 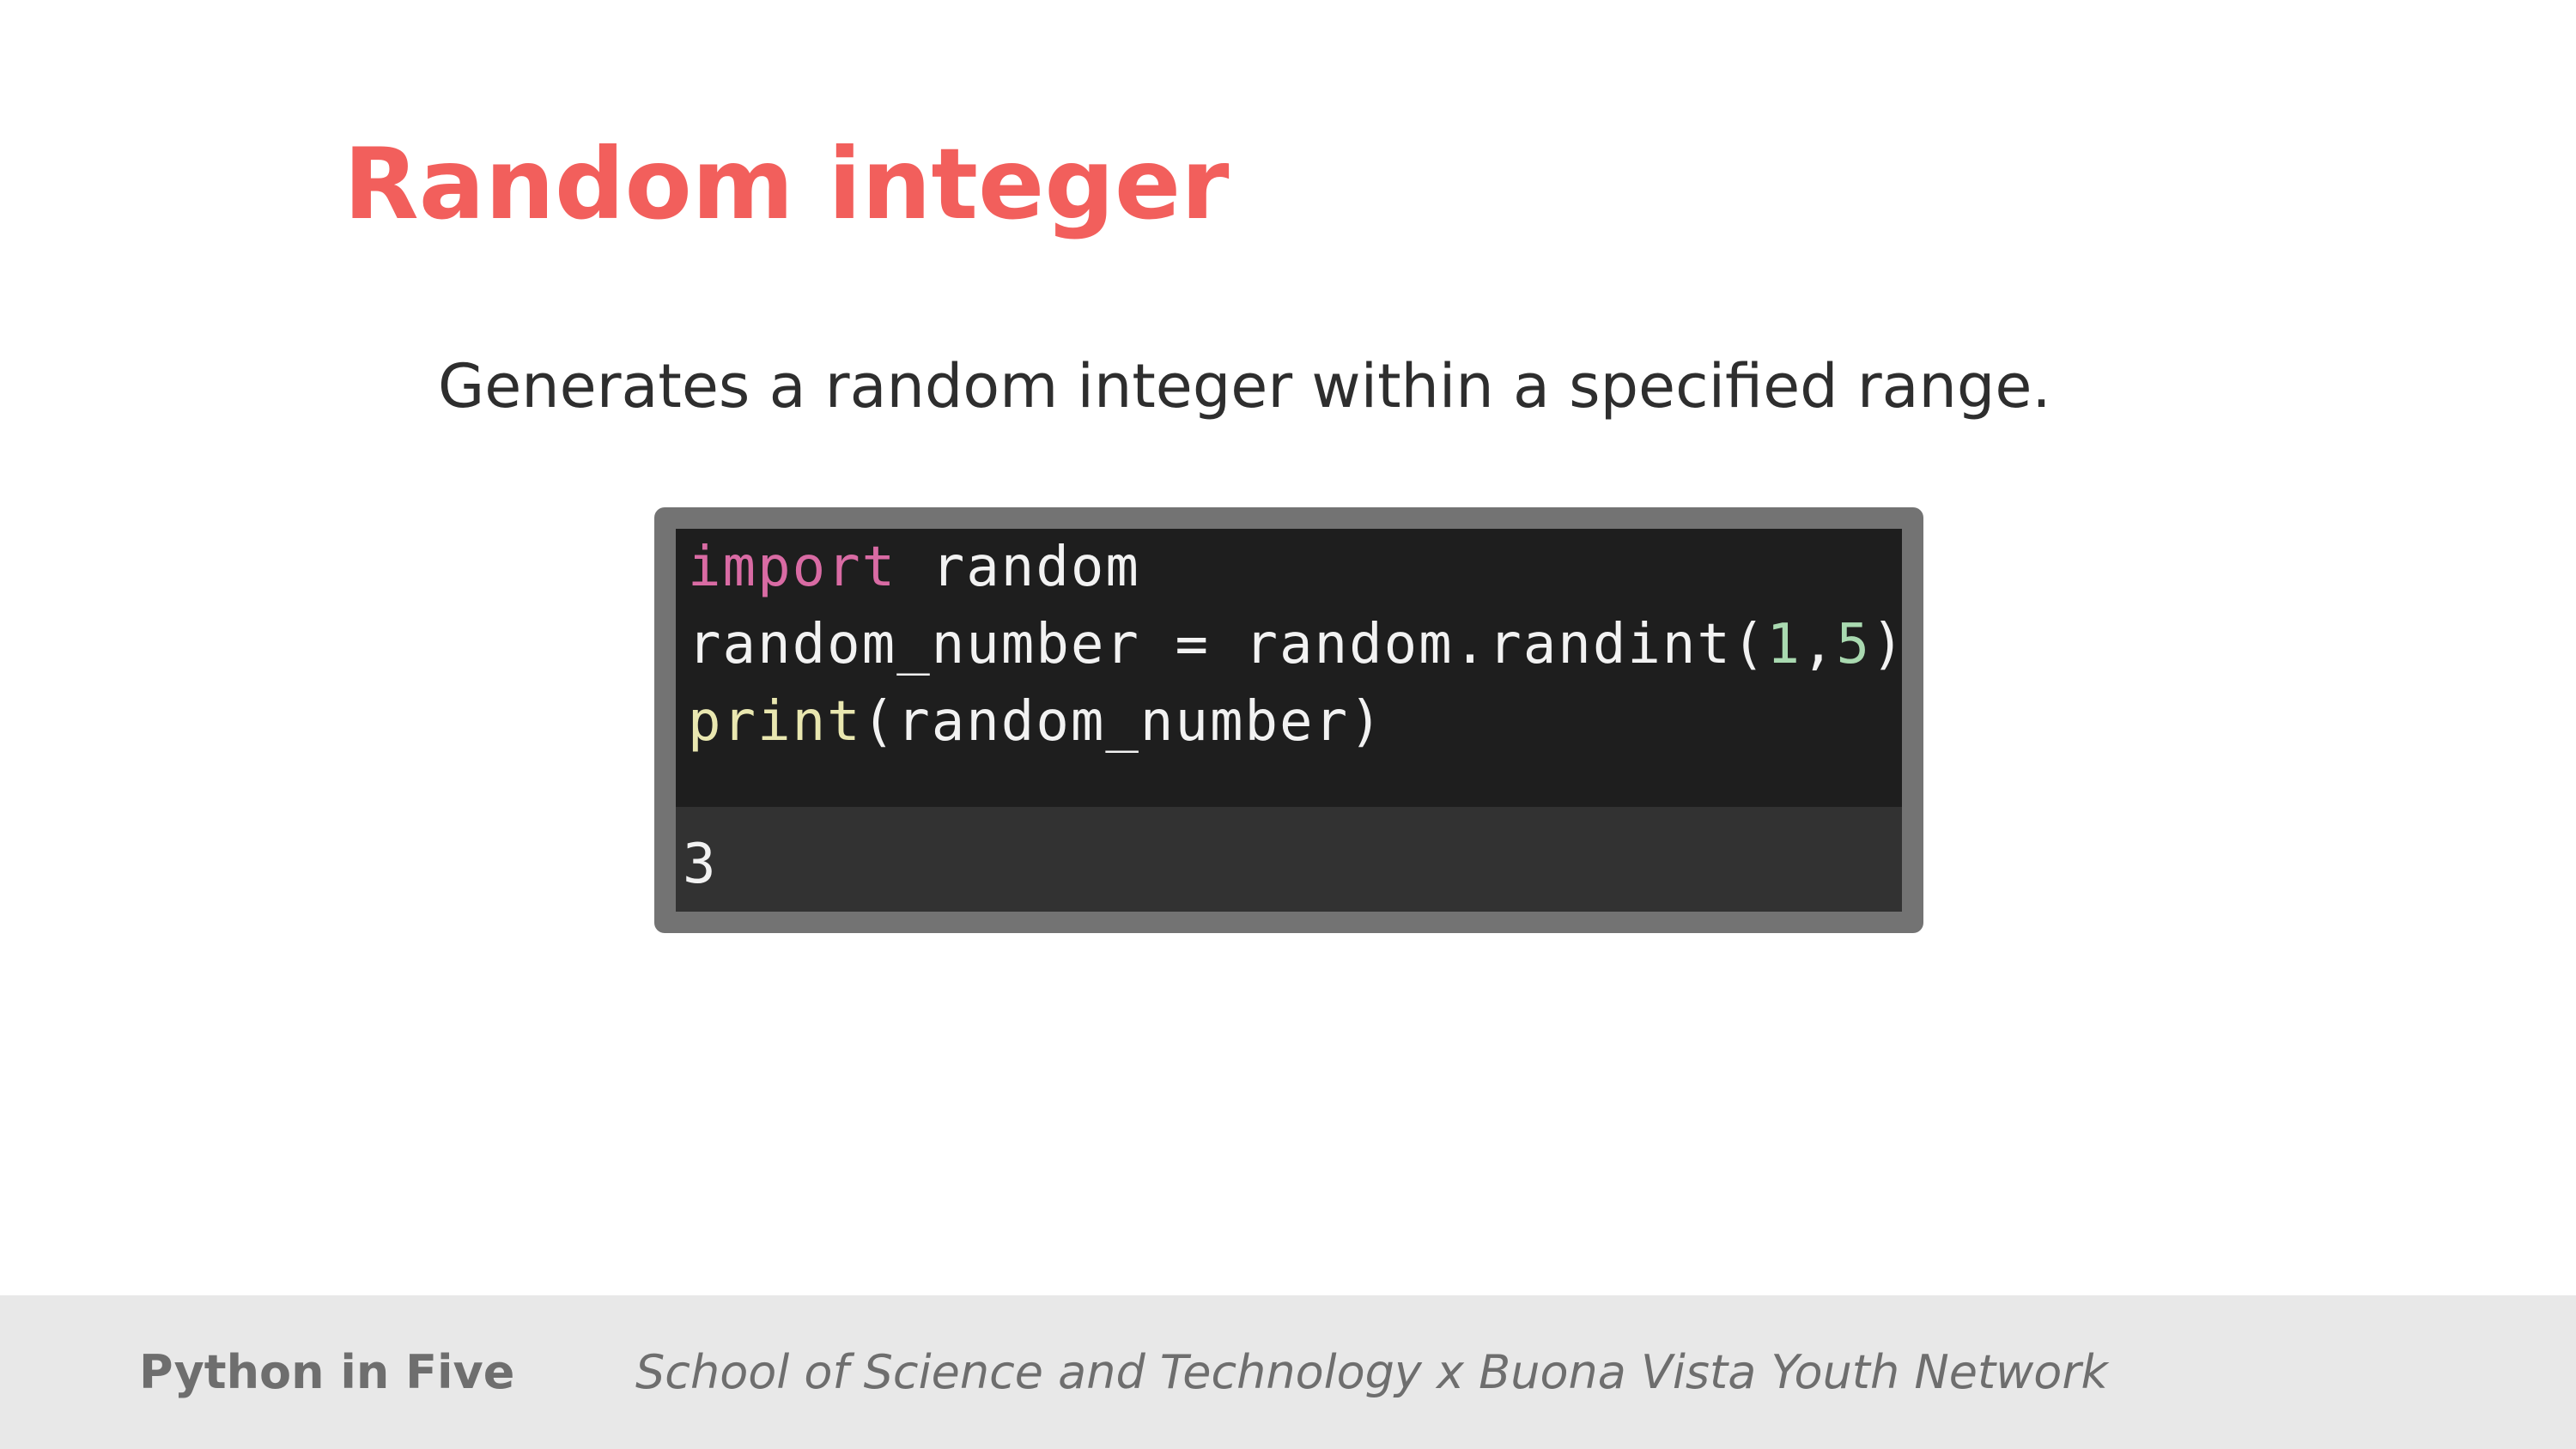 I want to click on output-value: 3, so click(x=700, y=864).